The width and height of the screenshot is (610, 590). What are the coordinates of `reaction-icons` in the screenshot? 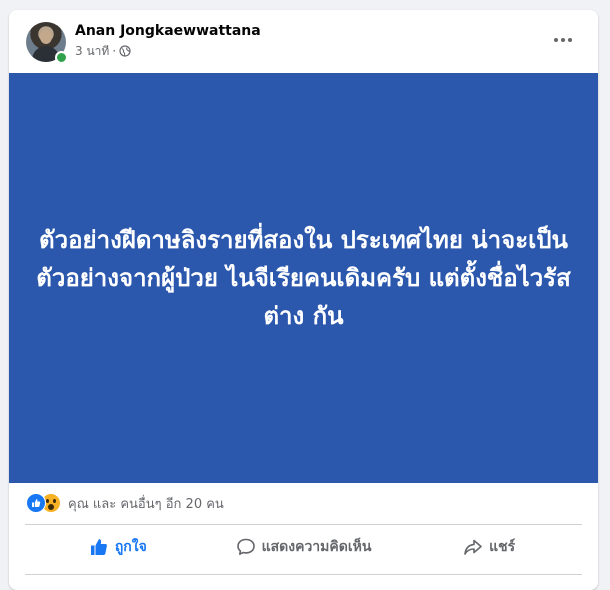 It's located at (45, 503).